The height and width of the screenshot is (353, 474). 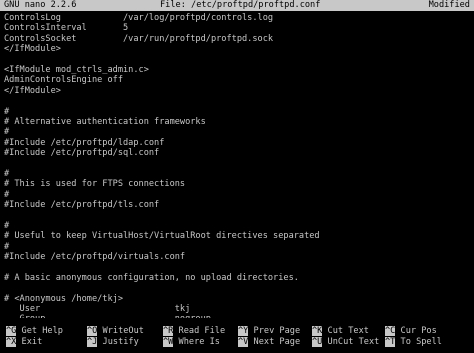 I want to click on shortcut-where-is: ^W Where Is, so click(x=191, y=342).